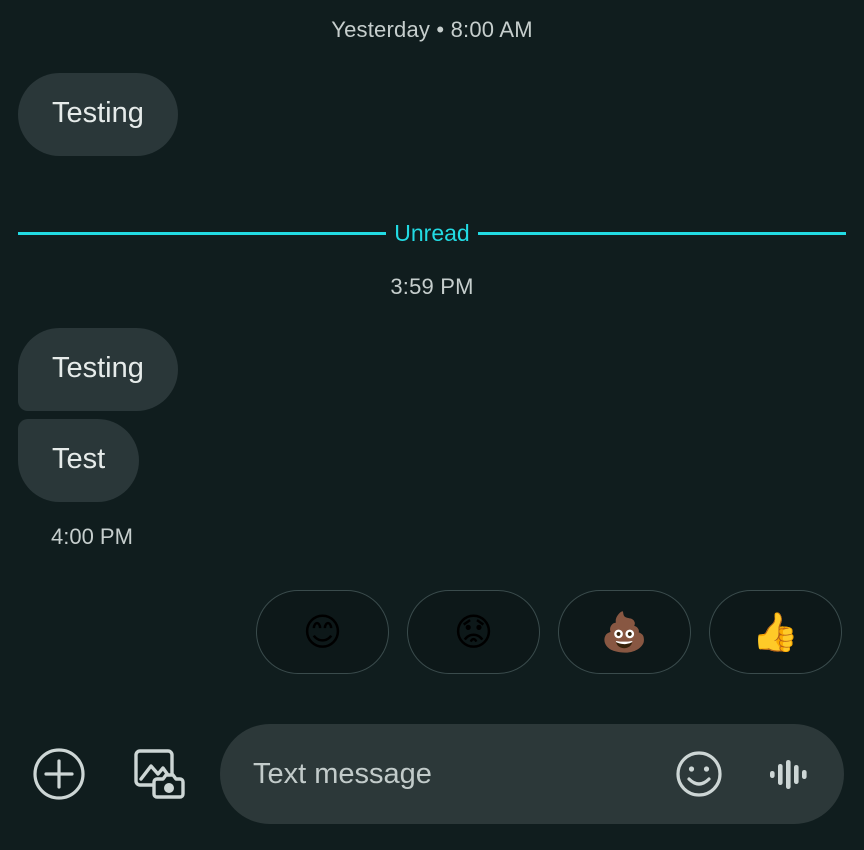 The height and width of the screenshot is (850, 864). What do you see at coordinates (202, 233) in the screenshot?
I see `unread-rule-left` at bounding box center [202, 233].